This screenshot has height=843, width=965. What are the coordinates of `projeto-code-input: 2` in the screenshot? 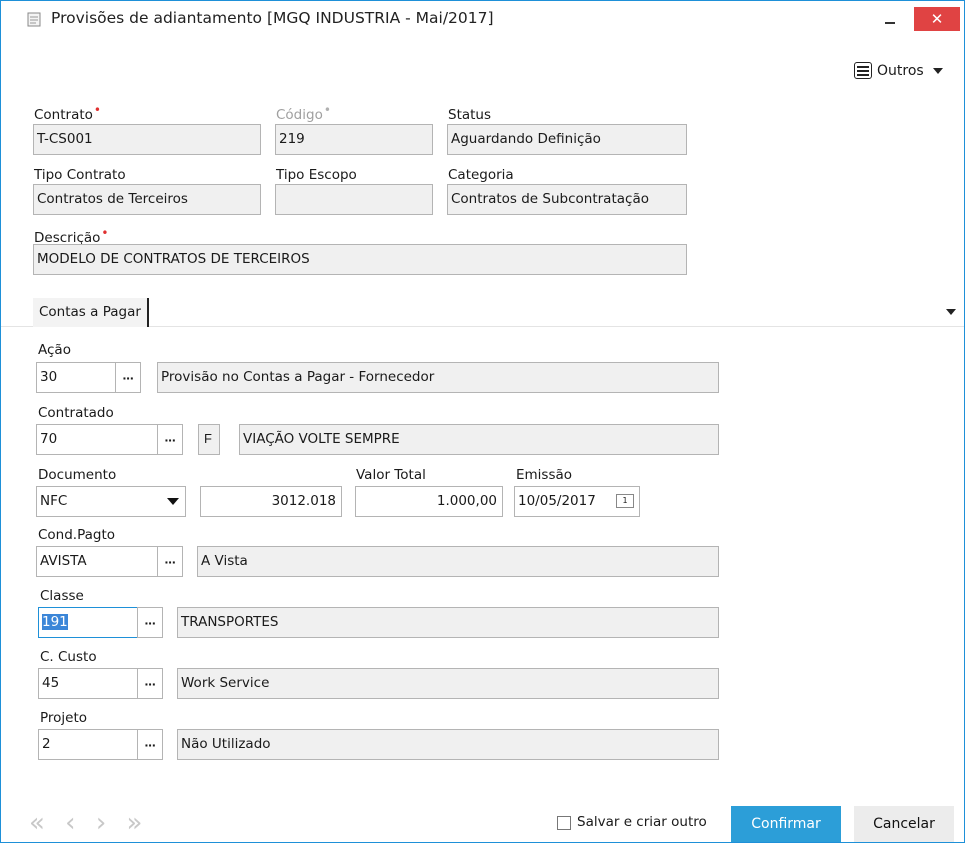 It's located at (89, 744).